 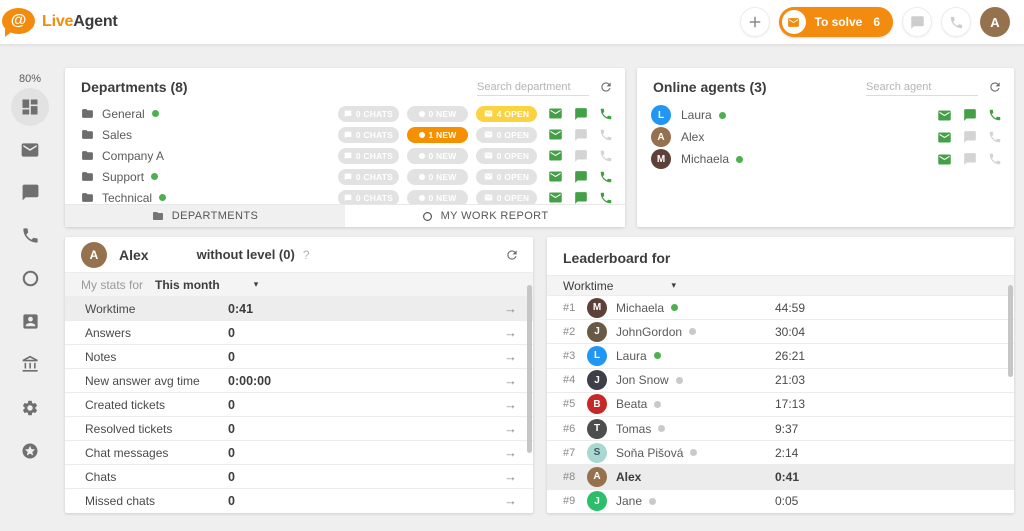 I want to click on agent-row: M Michaela, so click(x=825, y=159).